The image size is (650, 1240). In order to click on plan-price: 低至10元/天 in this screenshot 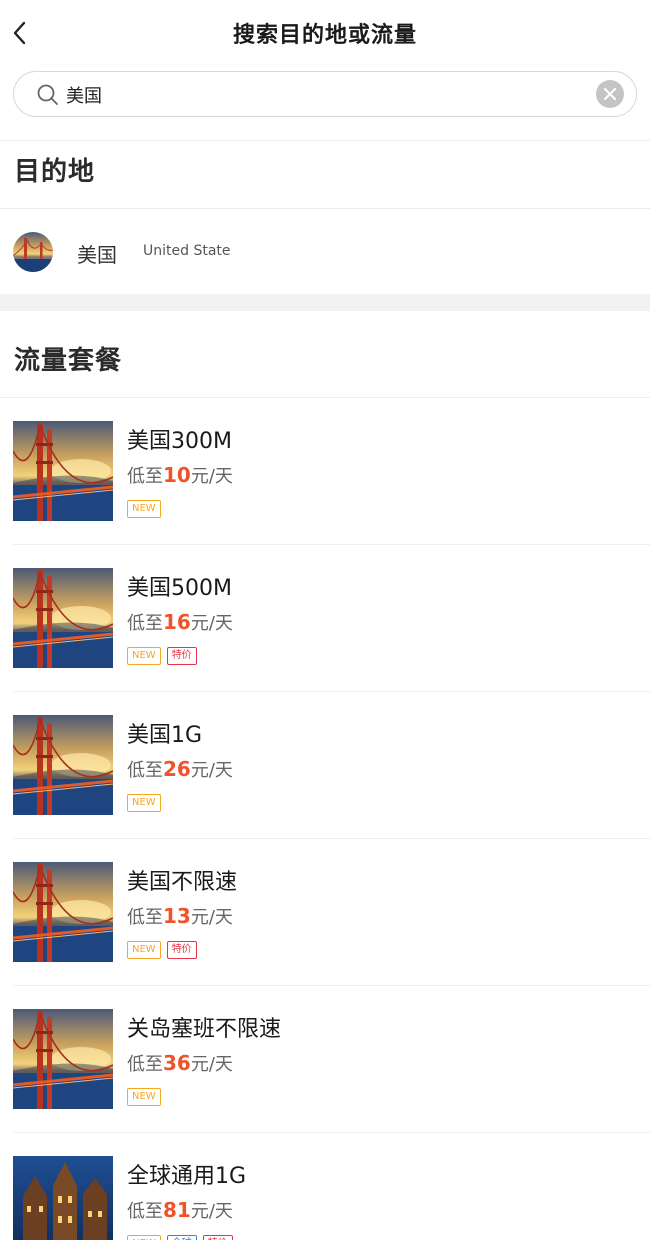, I will do `click(180, 475)`.